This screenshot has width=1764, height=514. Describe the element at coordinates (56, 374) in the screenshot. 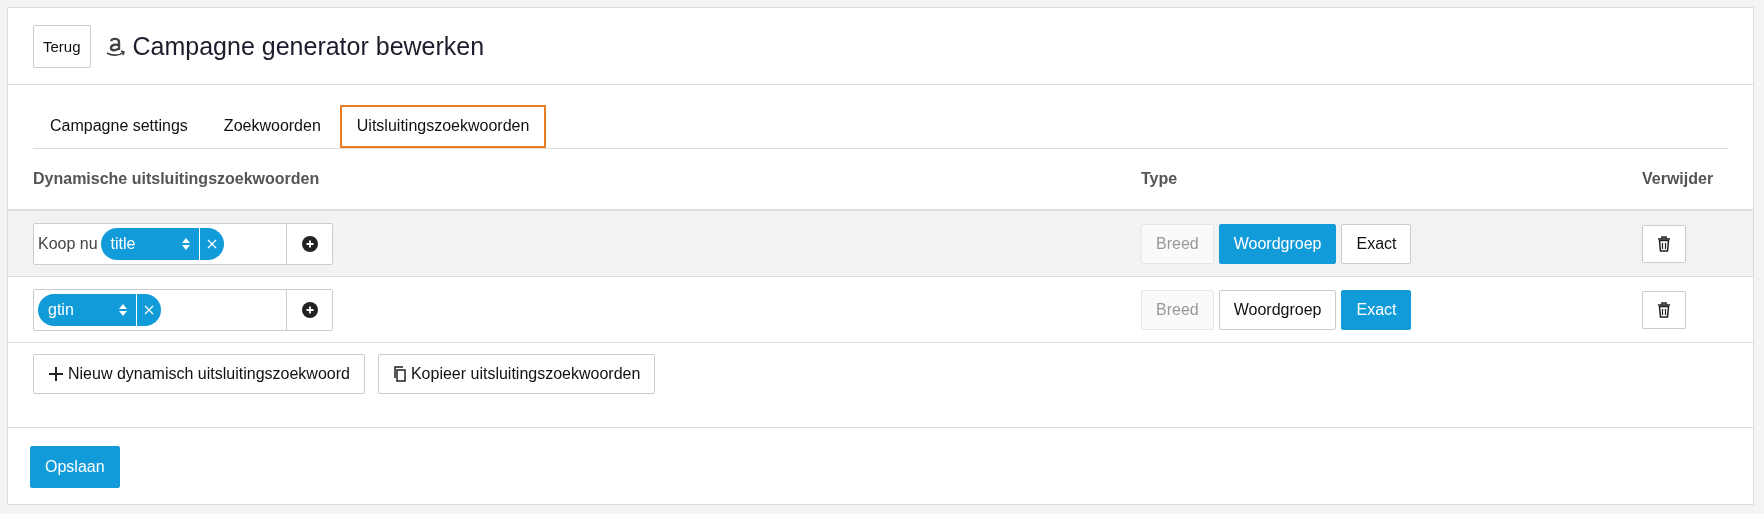

I see `plus-icon` at that location.